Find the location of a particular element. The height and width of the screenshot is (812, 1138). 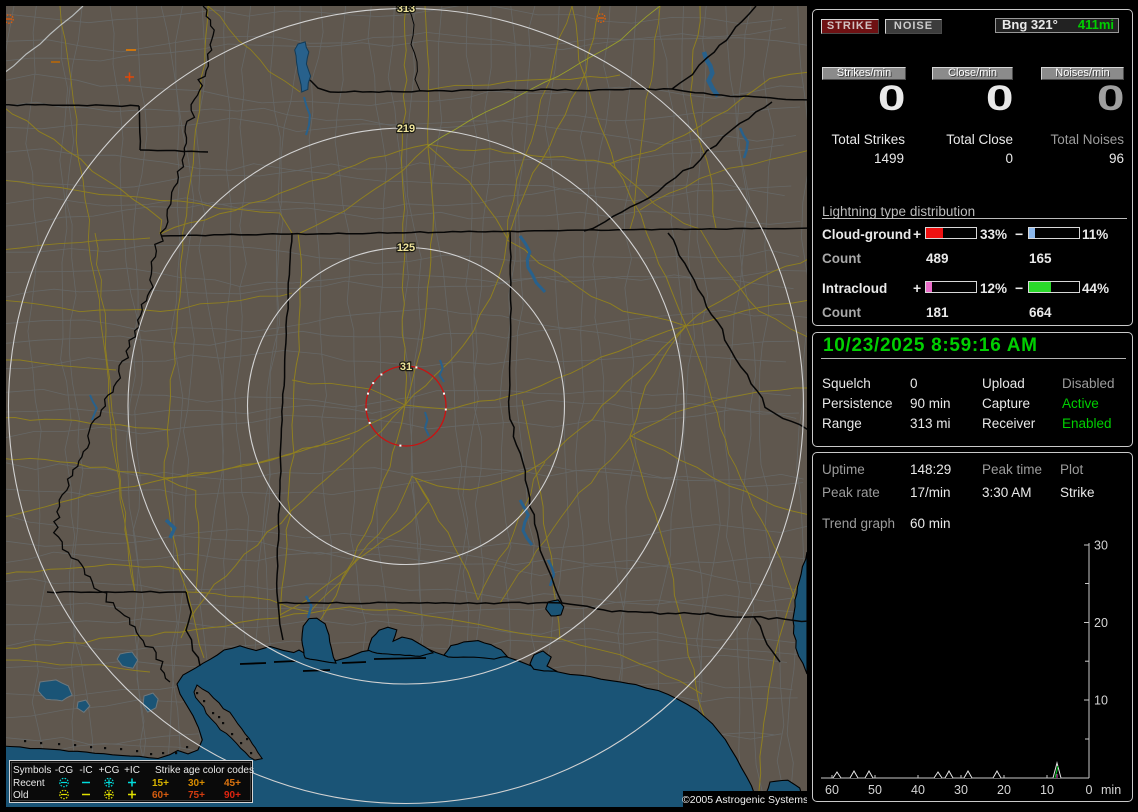

svg-text: +IC is located at coordinates (132, 770).